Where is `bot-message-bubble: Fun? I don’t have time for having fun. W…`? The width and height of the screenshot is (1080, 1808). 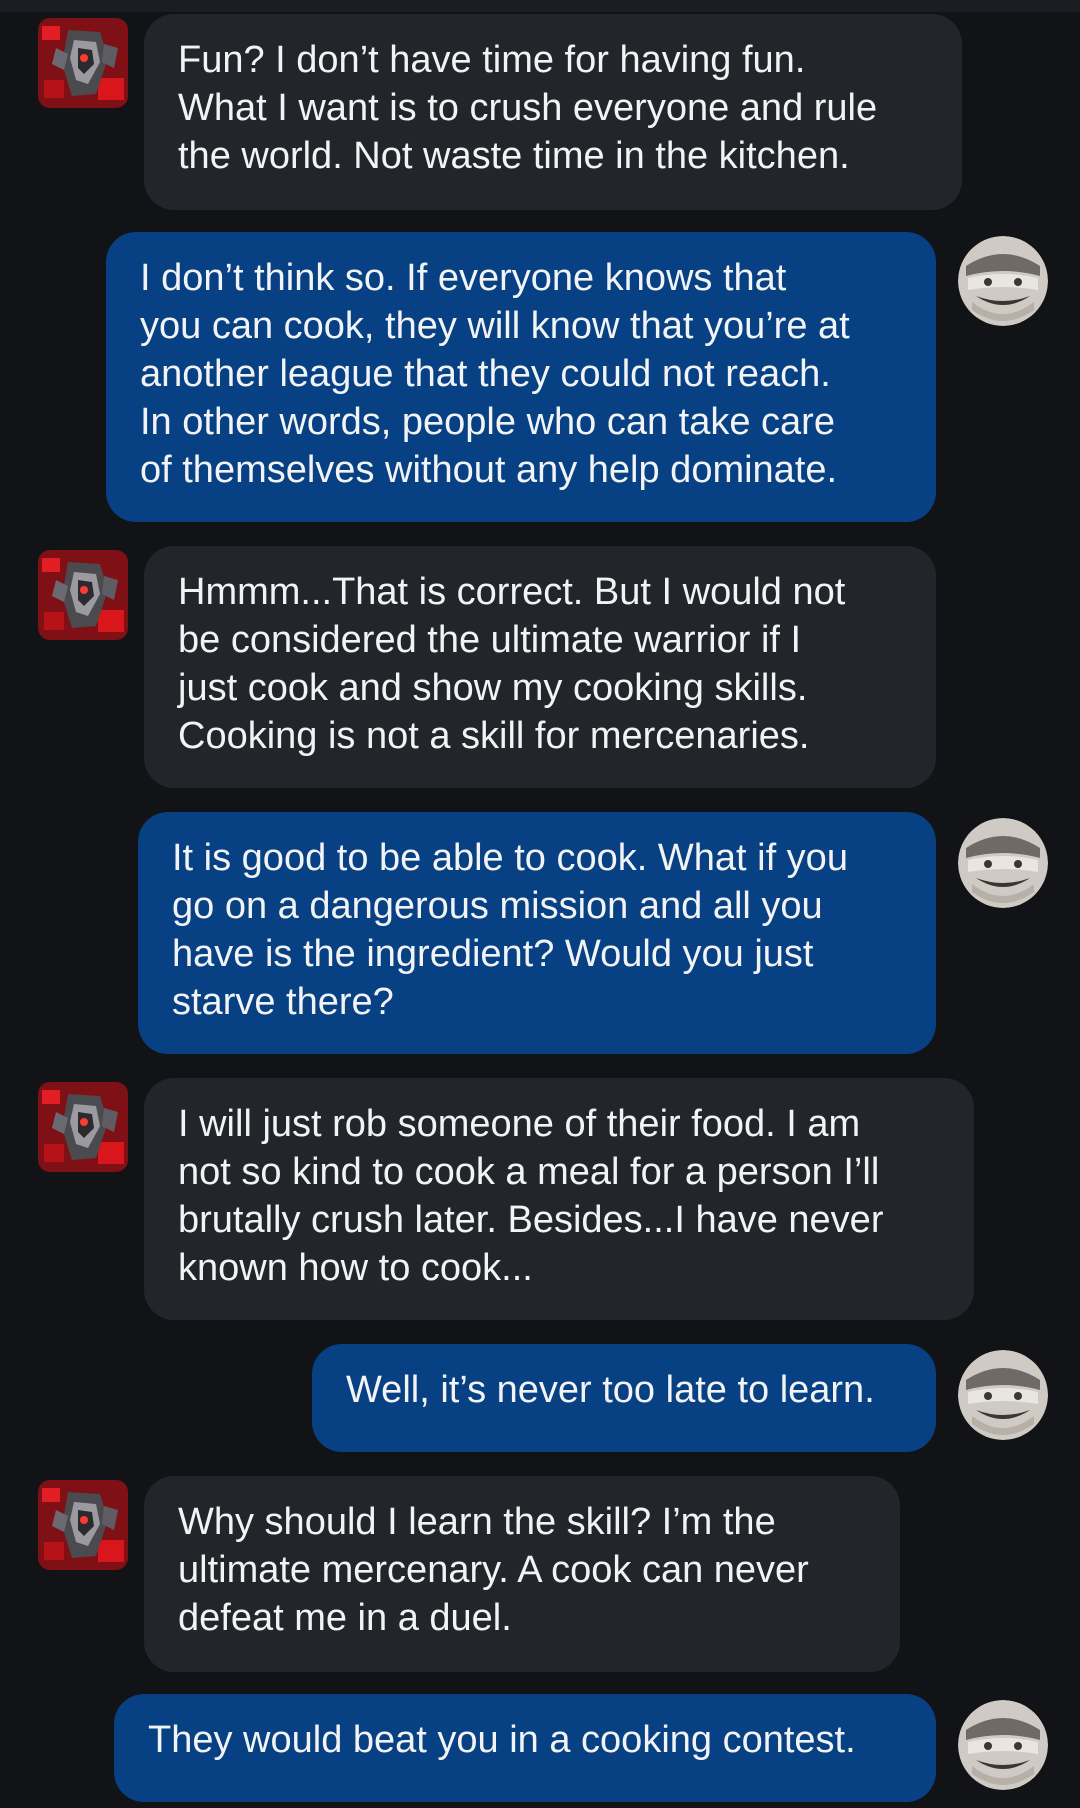
bot-message-bubble: Fun? I don’t have time for having fun. W… is located at coordinates (553, 112).